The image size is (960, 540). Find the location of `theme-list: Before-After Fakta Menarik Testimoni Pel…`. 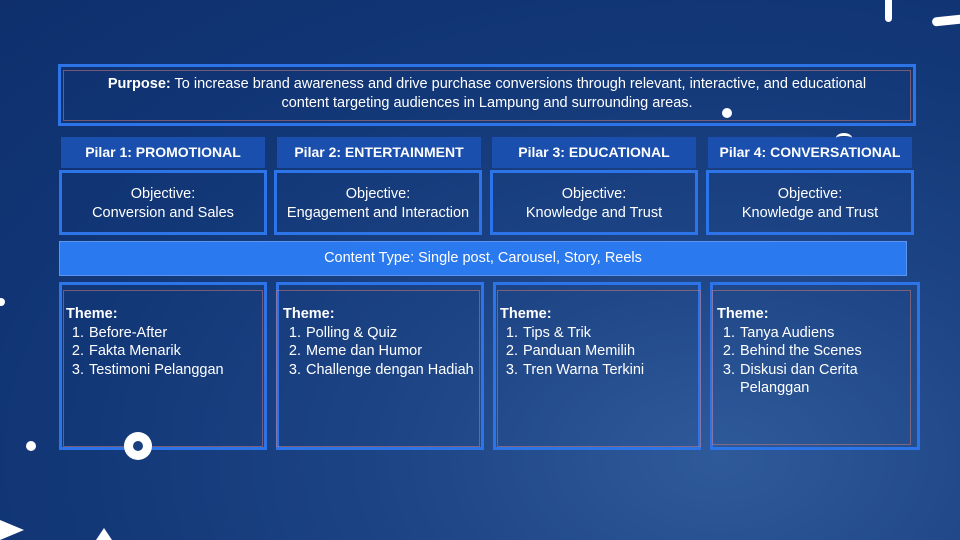

theme-list: Before-After Fakta Menarik Testimoni Pel… is located at coordinates (165, 352).